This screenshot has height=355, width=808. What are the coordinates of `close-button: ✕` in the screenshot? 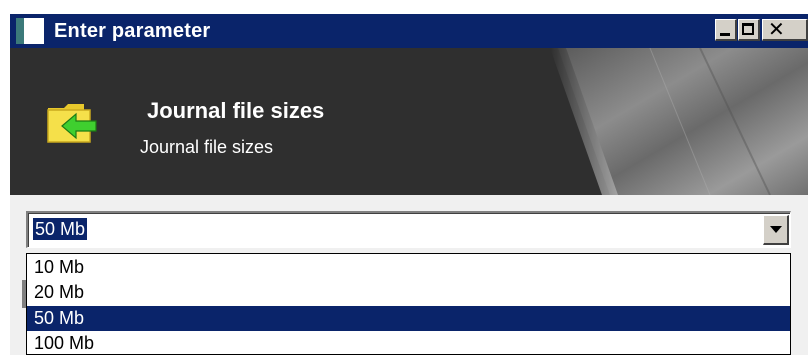 It's located at (785, 29).